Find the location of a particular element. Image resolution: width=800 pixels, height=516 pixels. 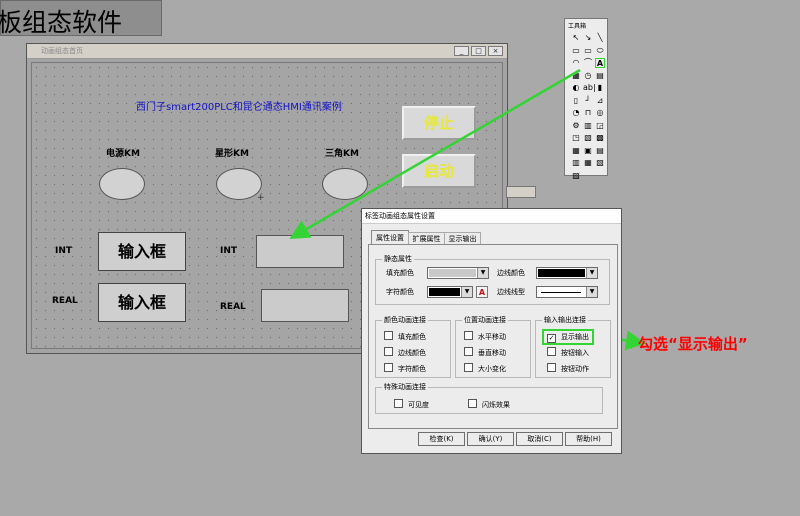

toolbox-tool-icon: ◎ is located at coordinates (600, 113).